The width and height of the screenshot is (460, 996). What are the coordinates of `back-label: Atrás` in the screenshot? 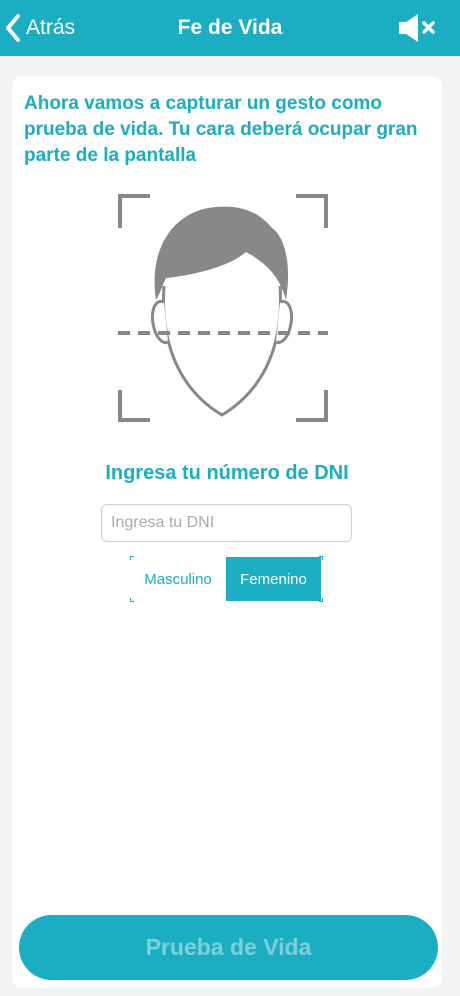 It's located at (51, 27).